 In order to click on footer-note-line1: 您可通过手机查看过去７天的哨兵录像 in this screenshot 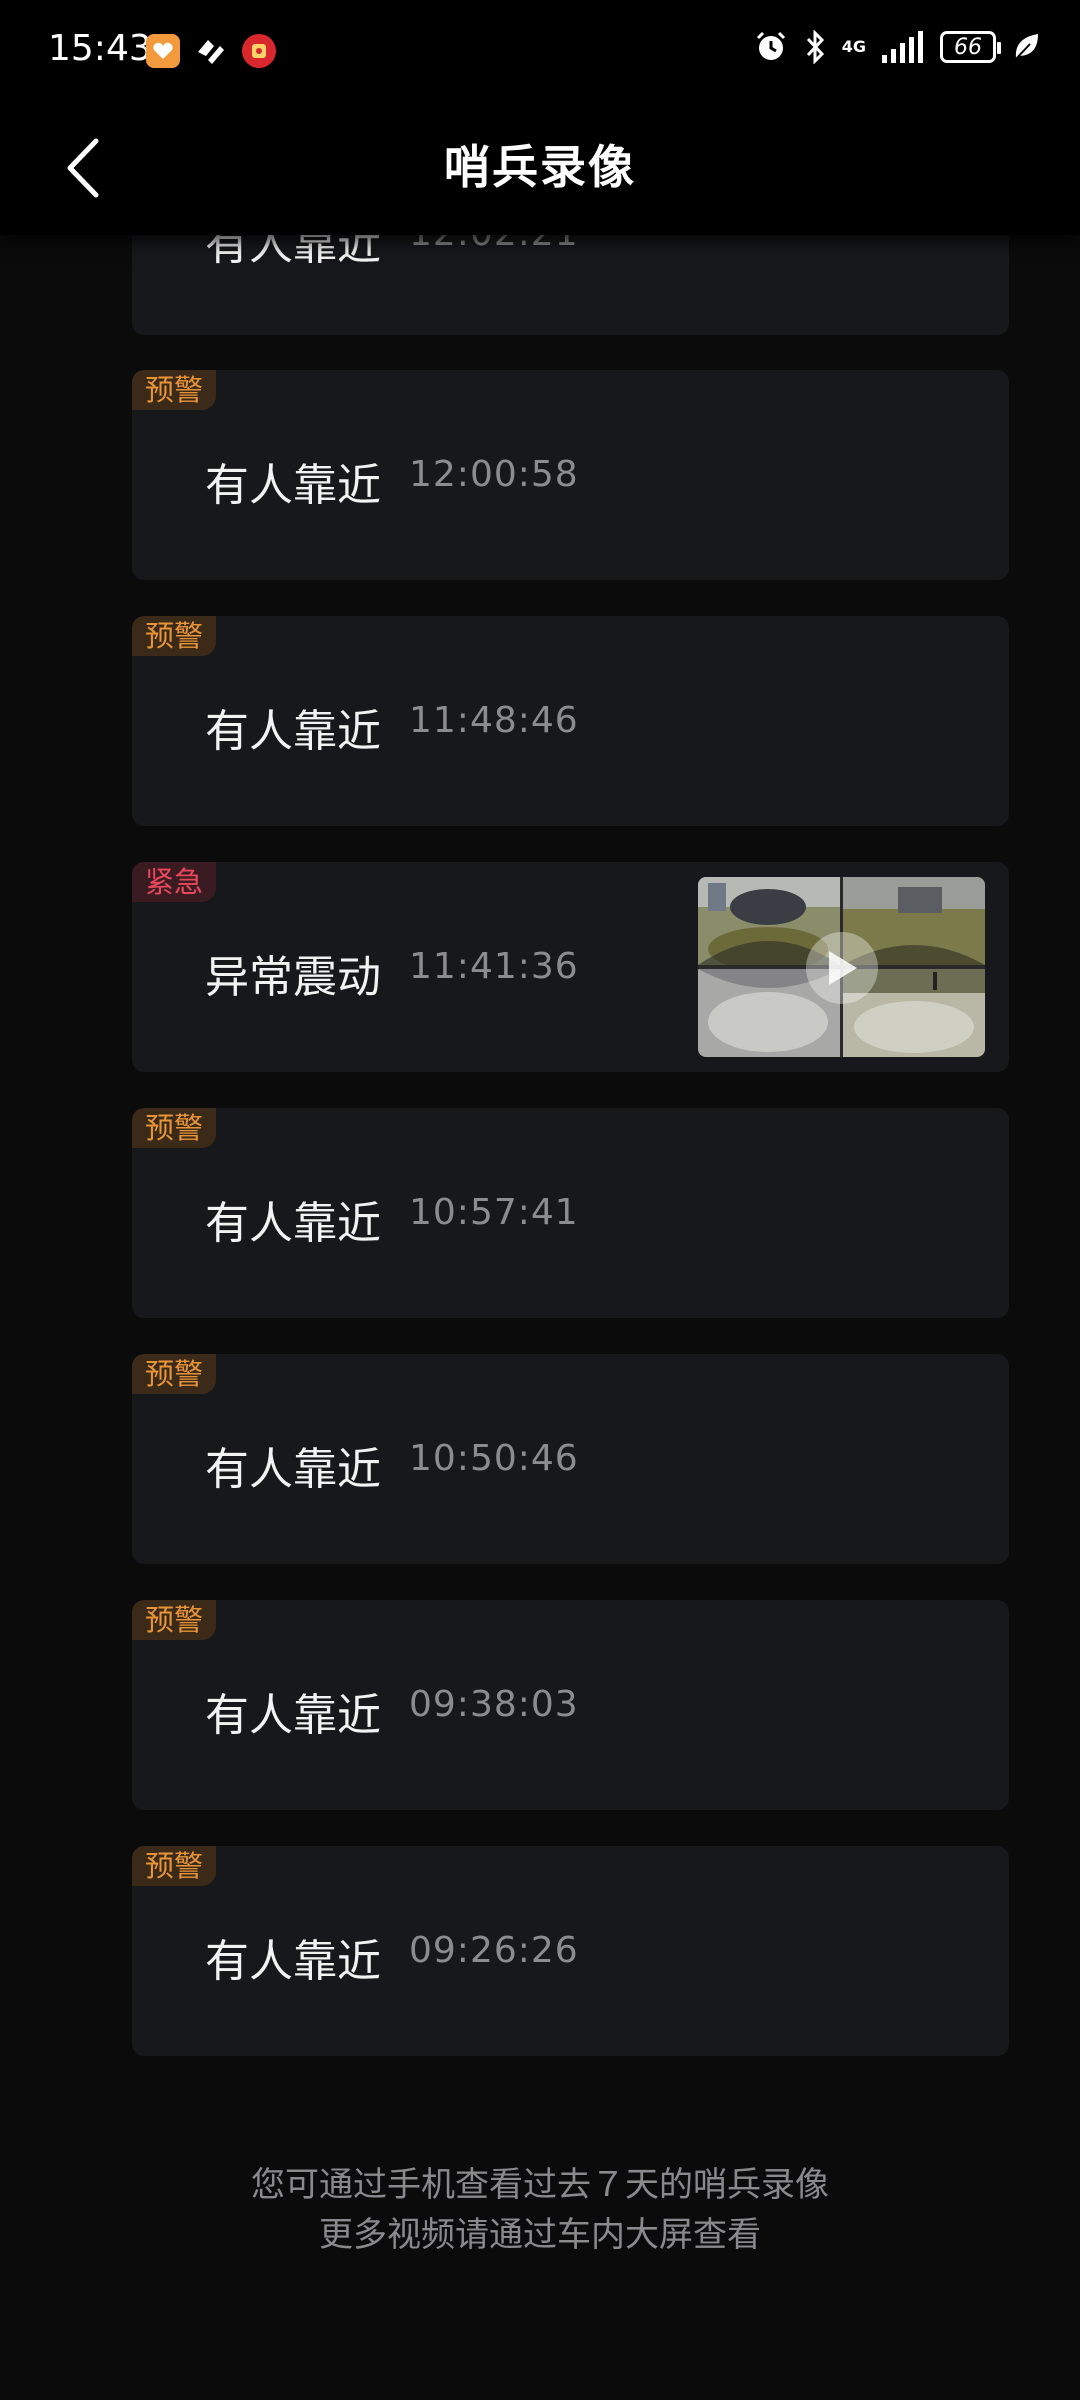, I will do `click(540, 2185)`.